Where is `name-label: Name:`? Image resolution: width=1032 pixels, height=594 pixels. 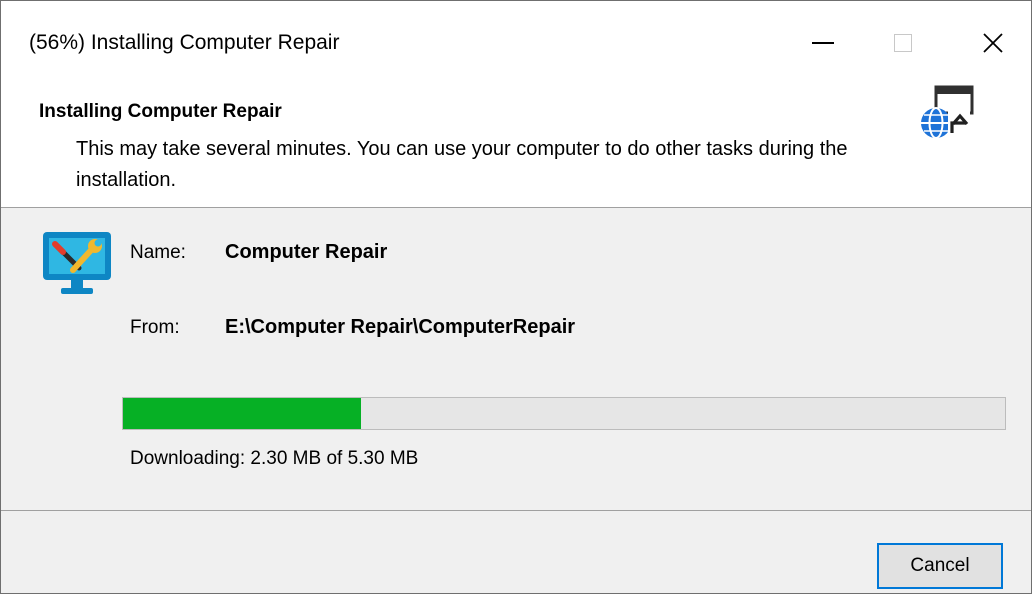 name-label: Name: is located at coordinates (158, 252).